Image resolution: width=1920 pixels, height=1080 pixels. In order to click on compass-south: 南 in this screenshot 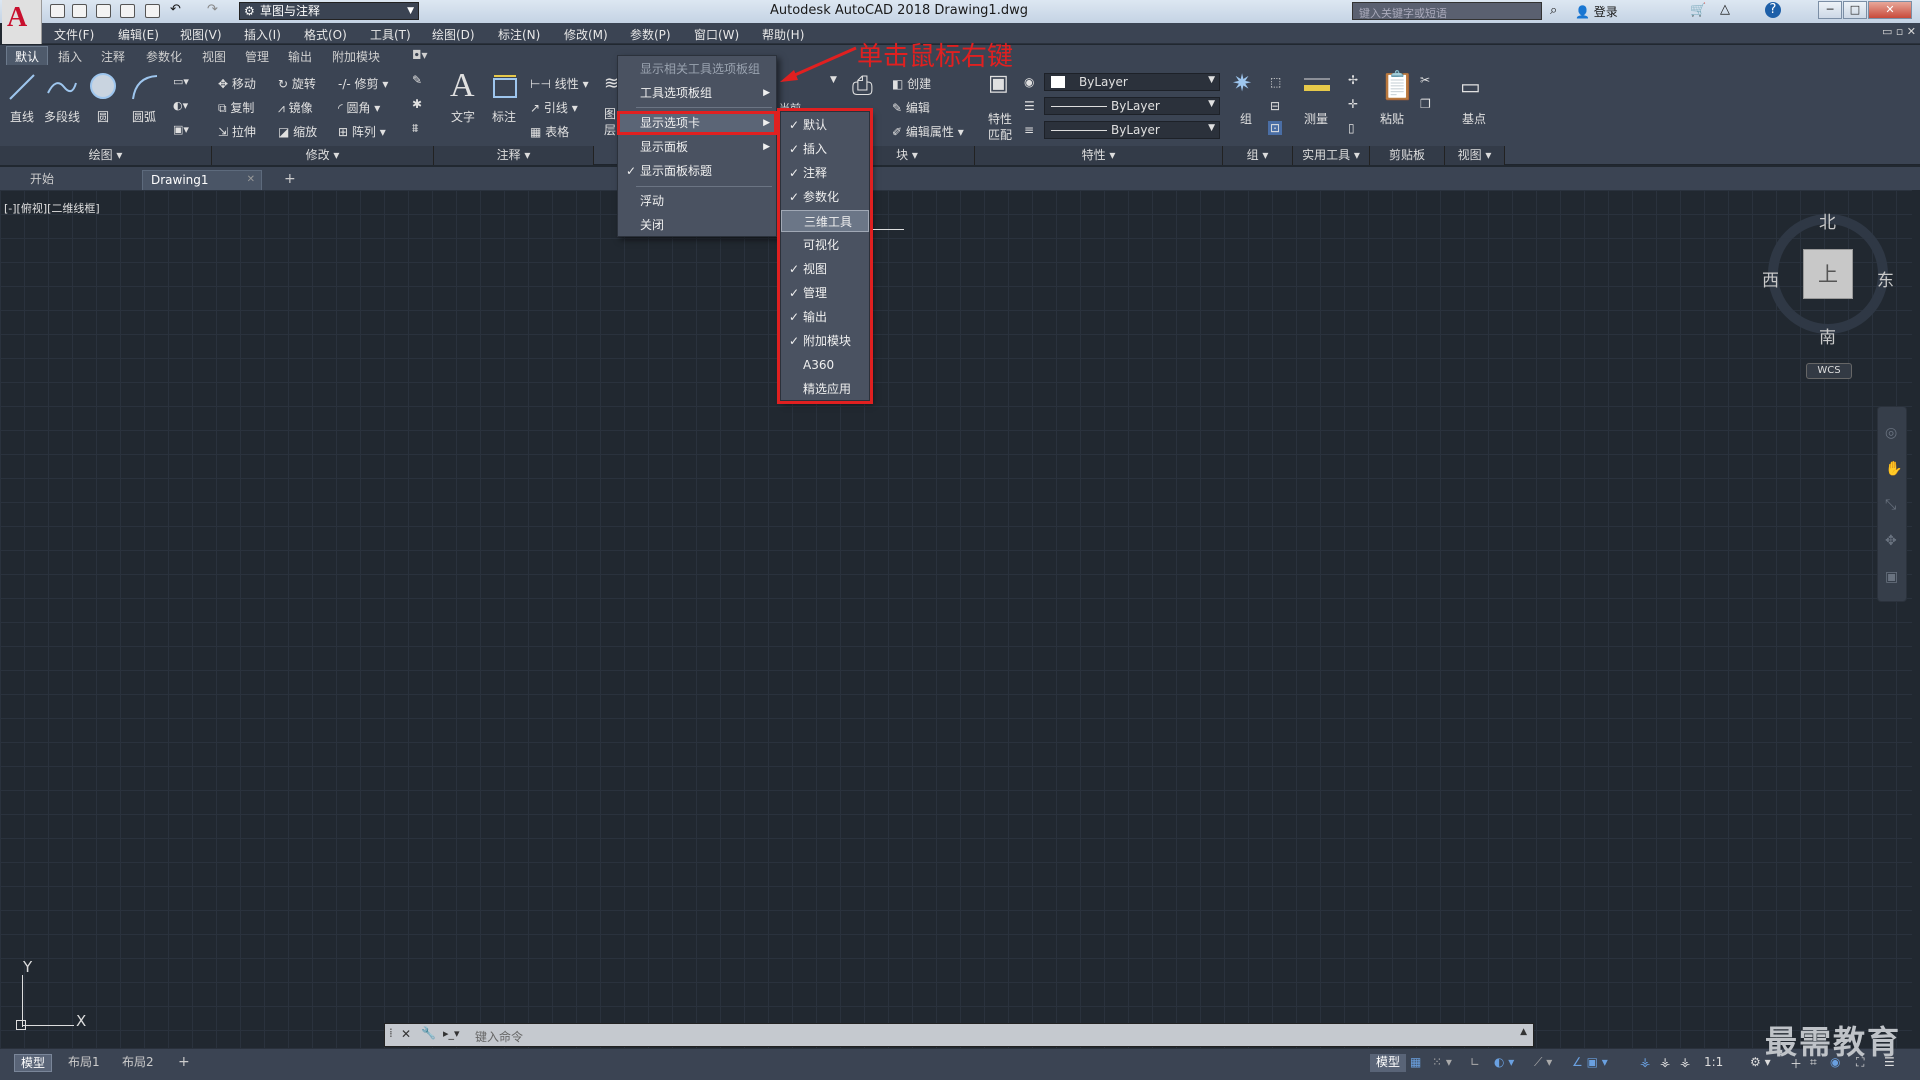, I will do `click(1827, 335)`.